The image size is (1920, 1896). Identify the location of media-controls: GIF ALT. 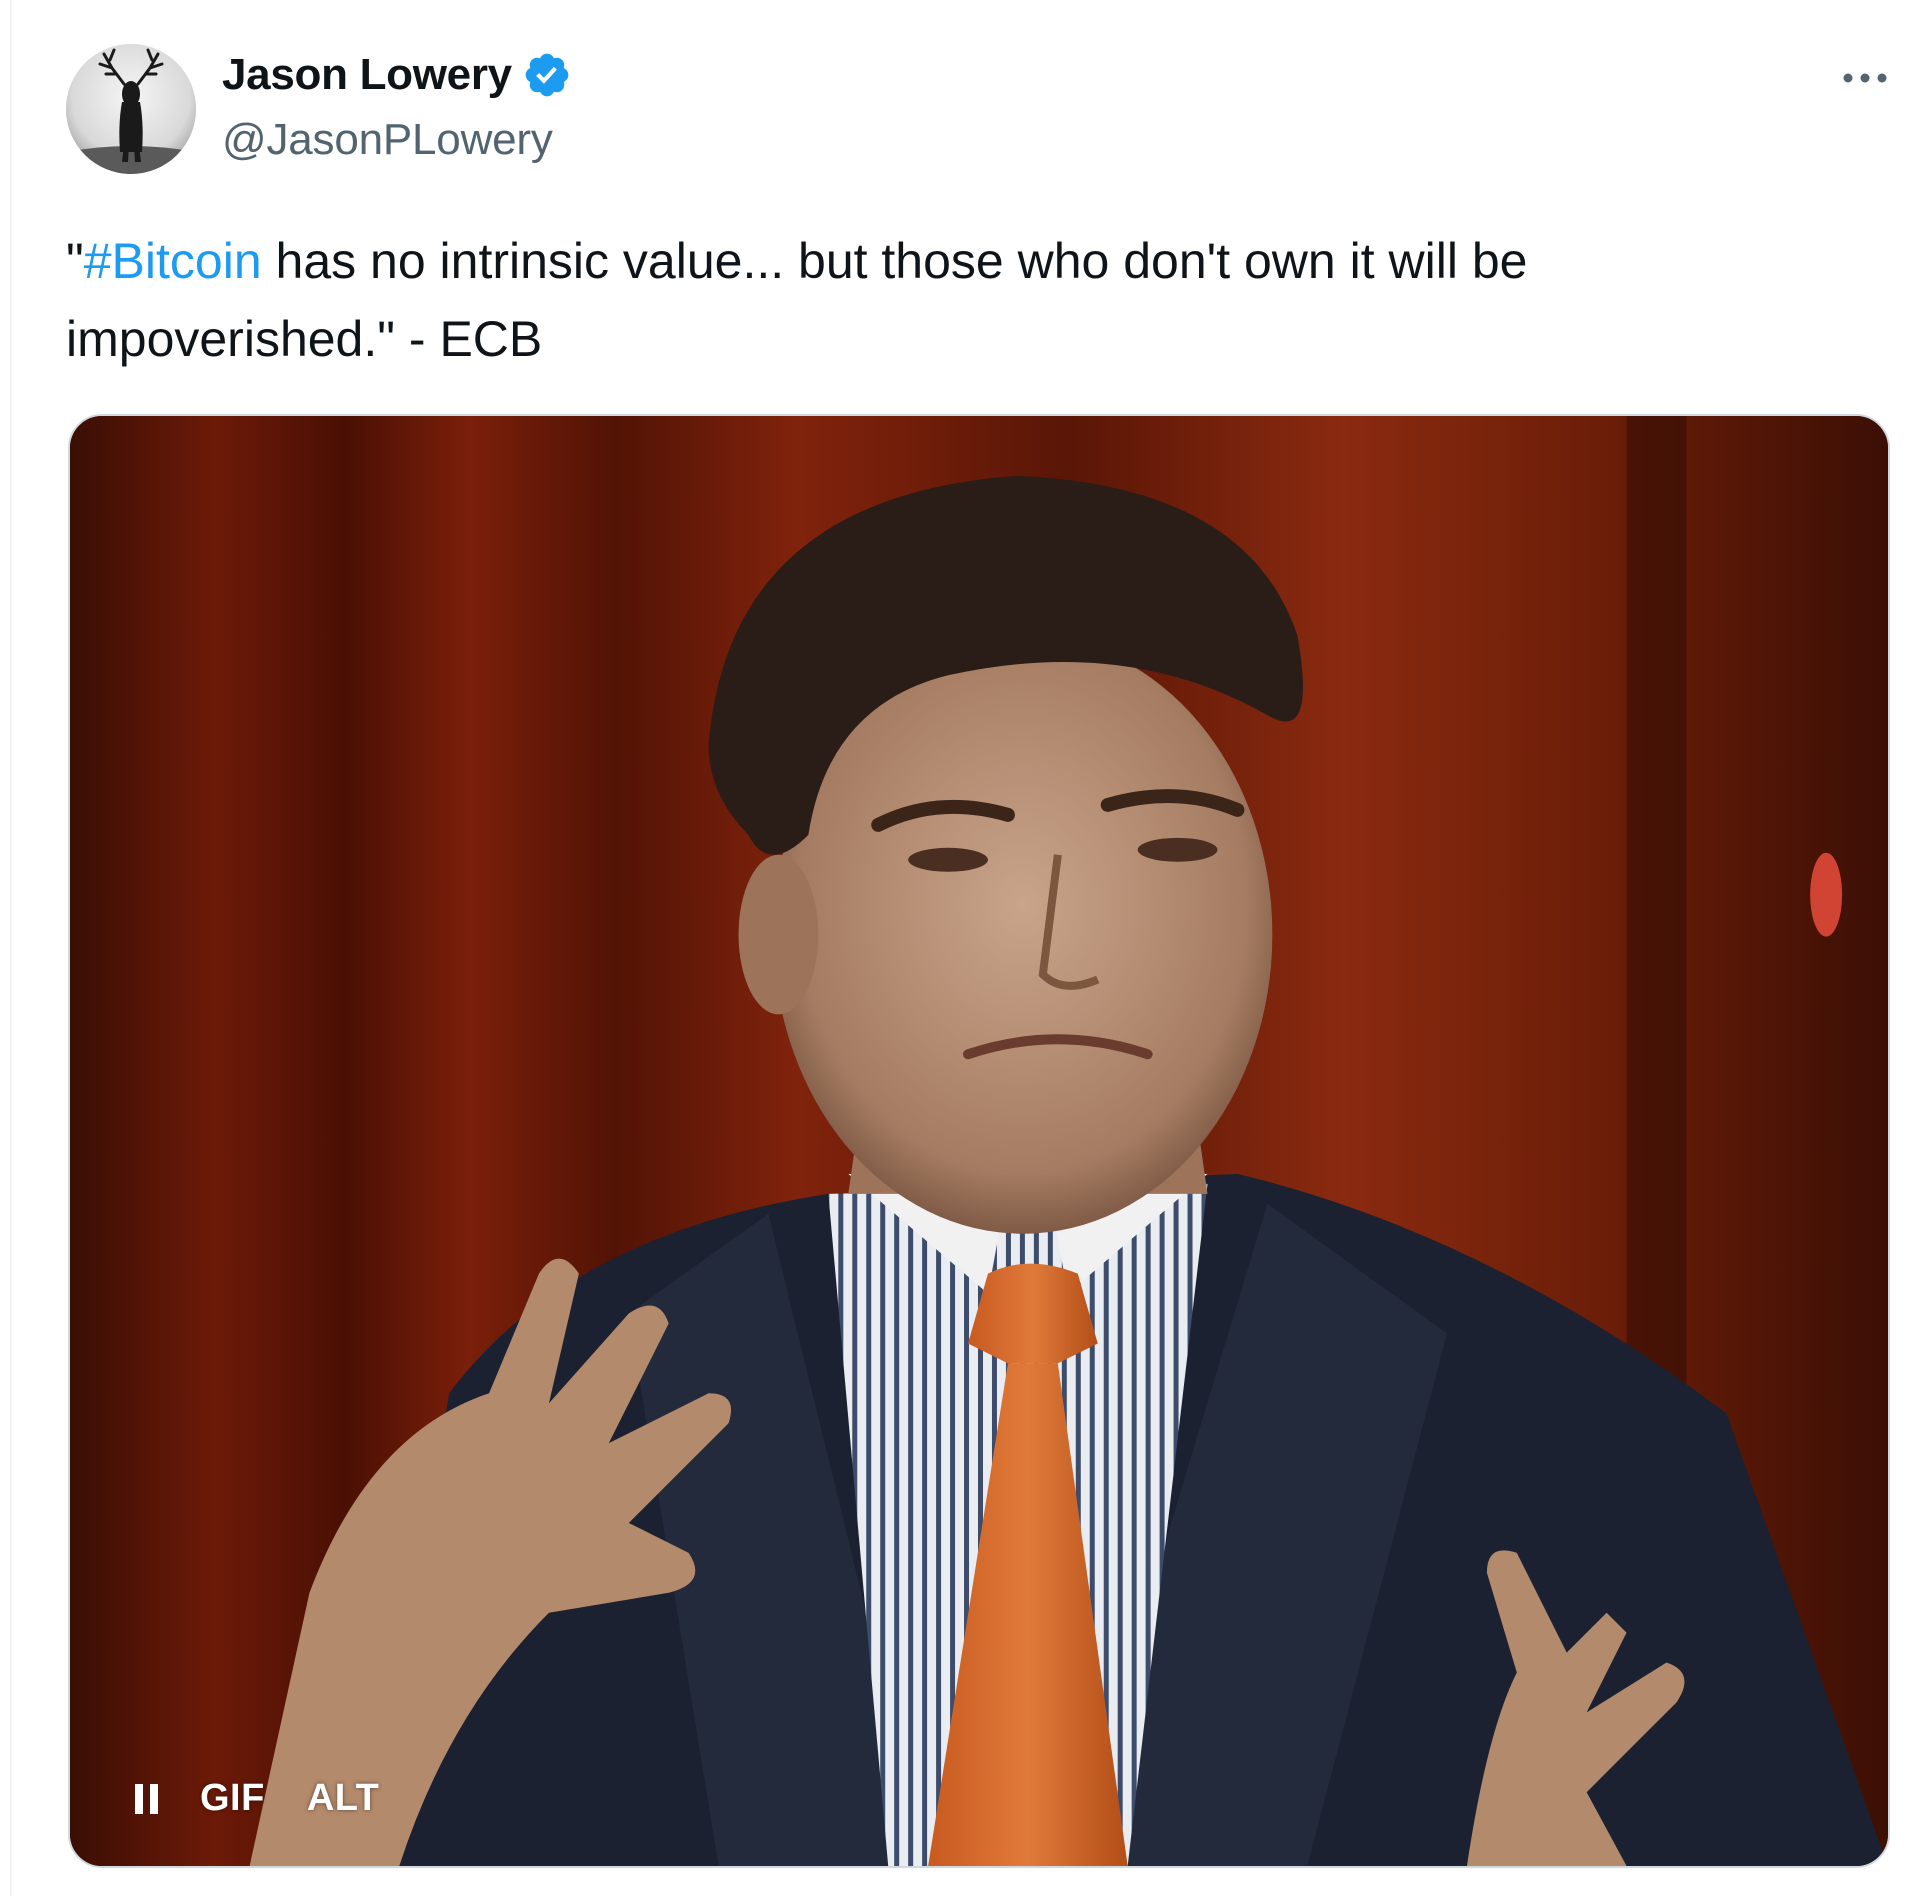
(256, 1798).